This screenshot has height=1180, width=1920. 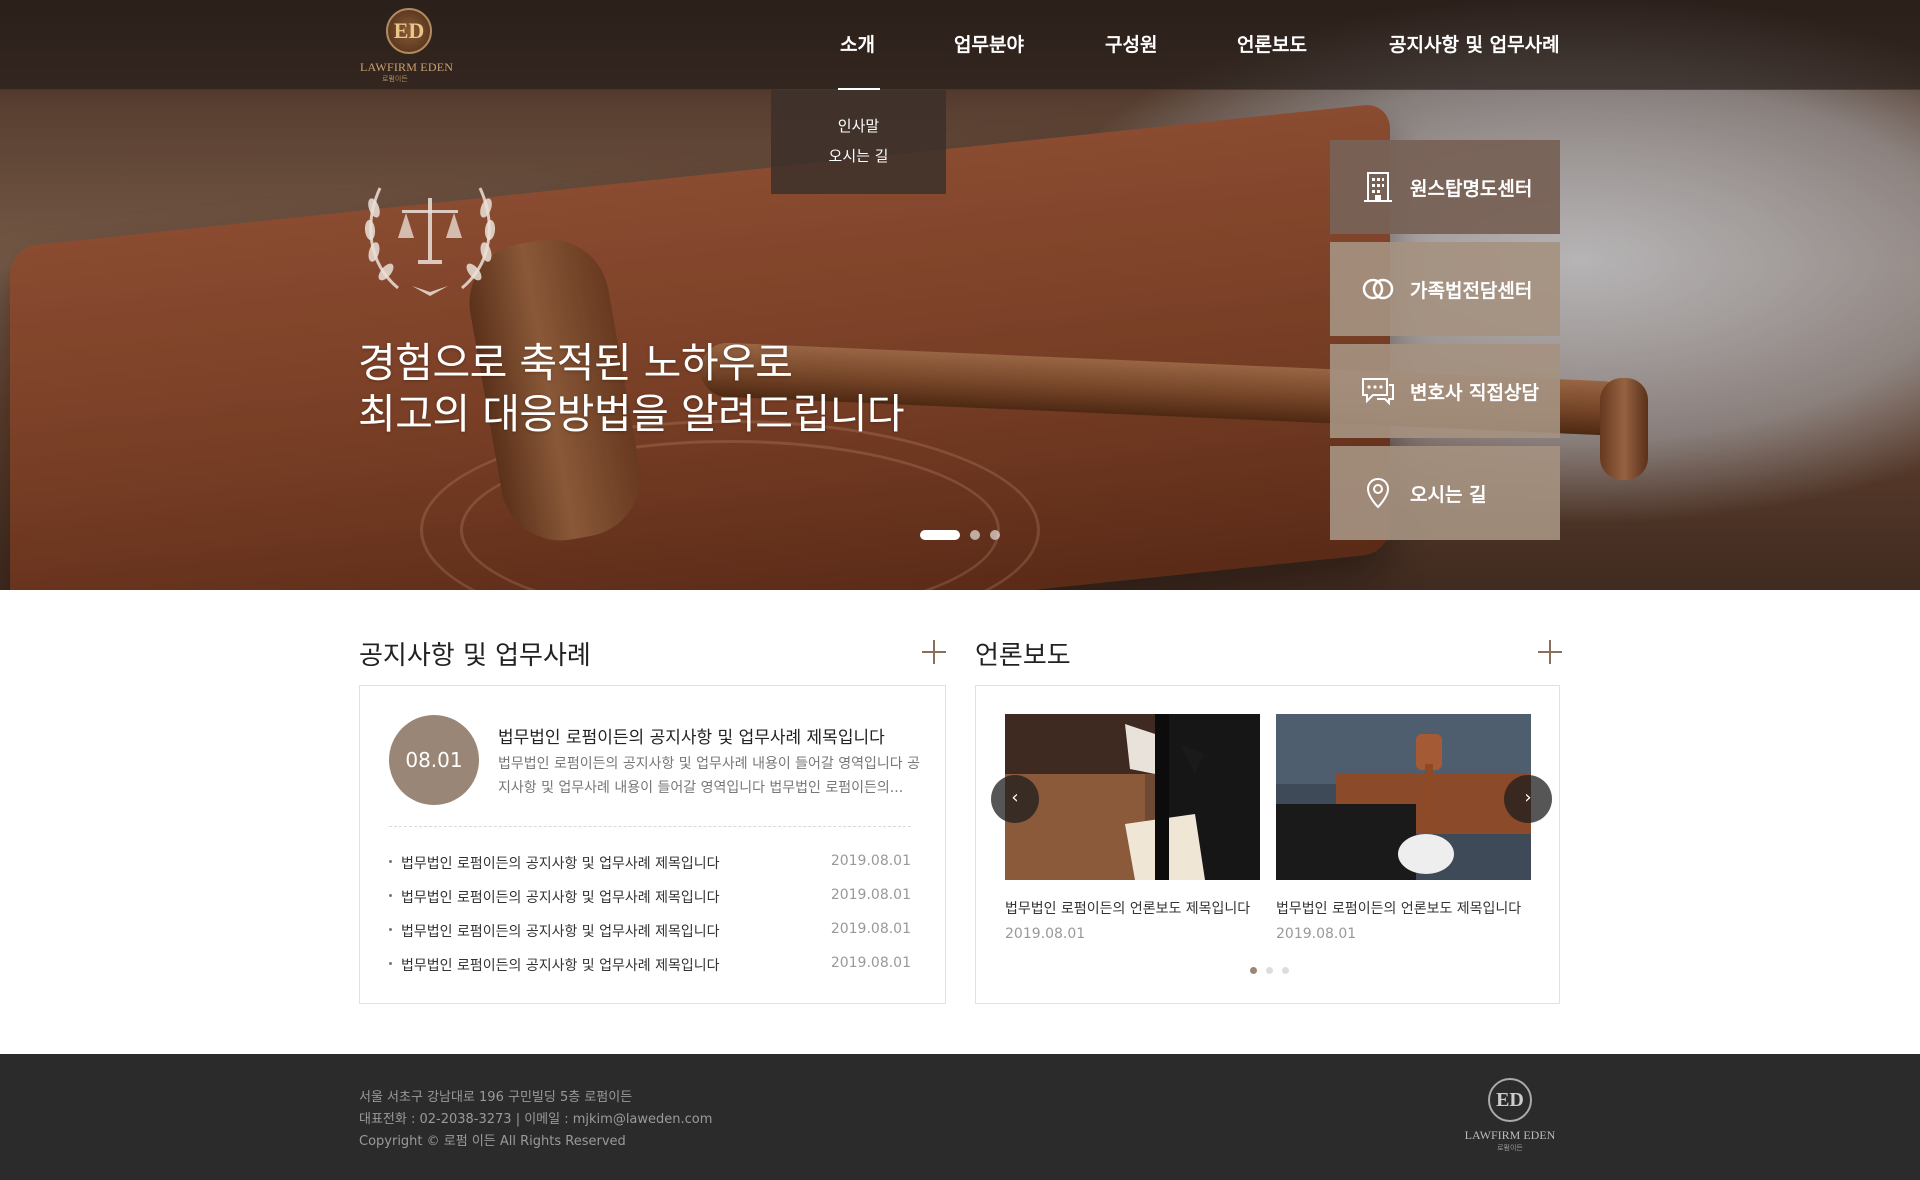 I want to click on nav-item-press: 언론보도, so click(x=1272, y=43).